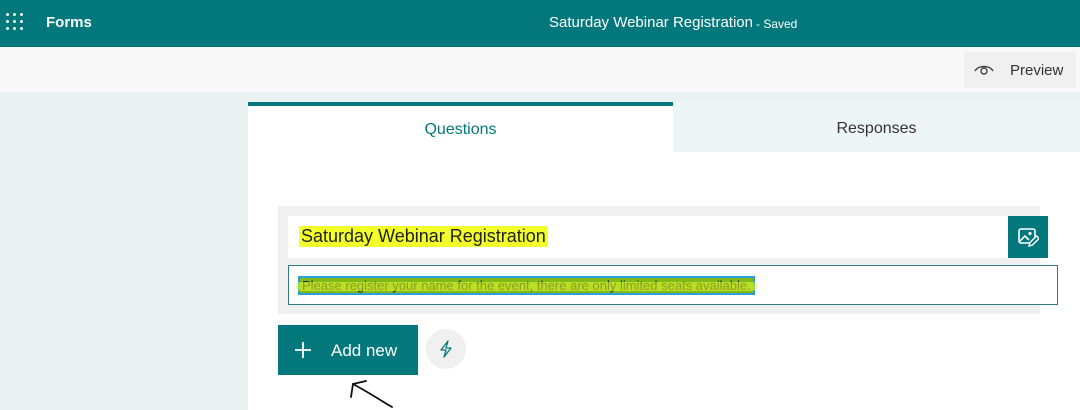 The image size is (1080, 410). I want to click on eye-icon, so click(984, 70).